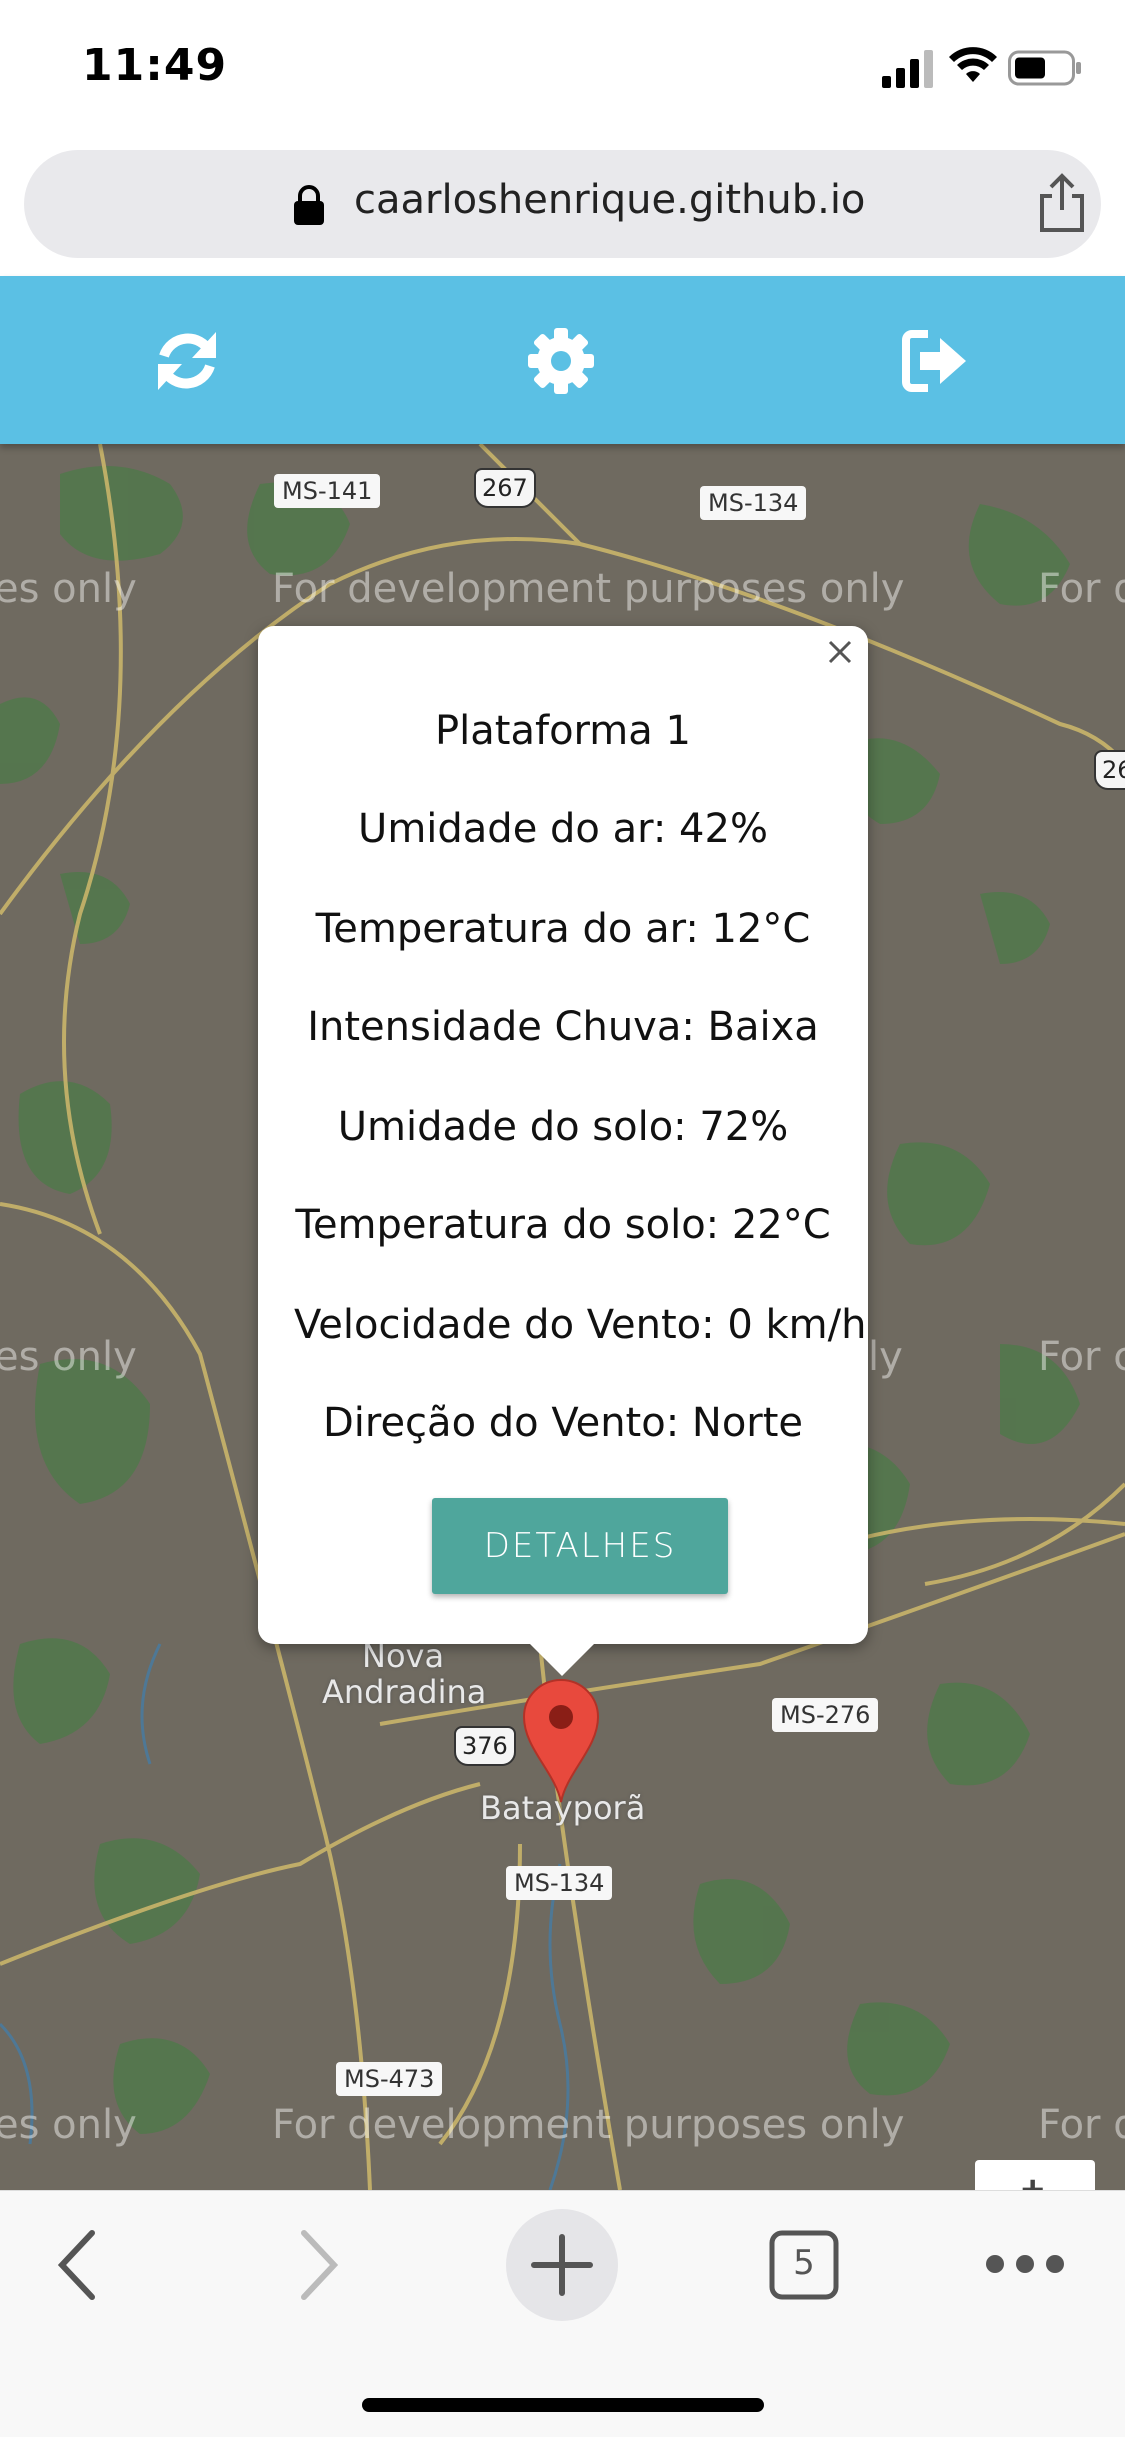  What do you see at coordinates (505, 488) in the screenshot?
I see `road-shield: 267` at bounding box center [505, 488].